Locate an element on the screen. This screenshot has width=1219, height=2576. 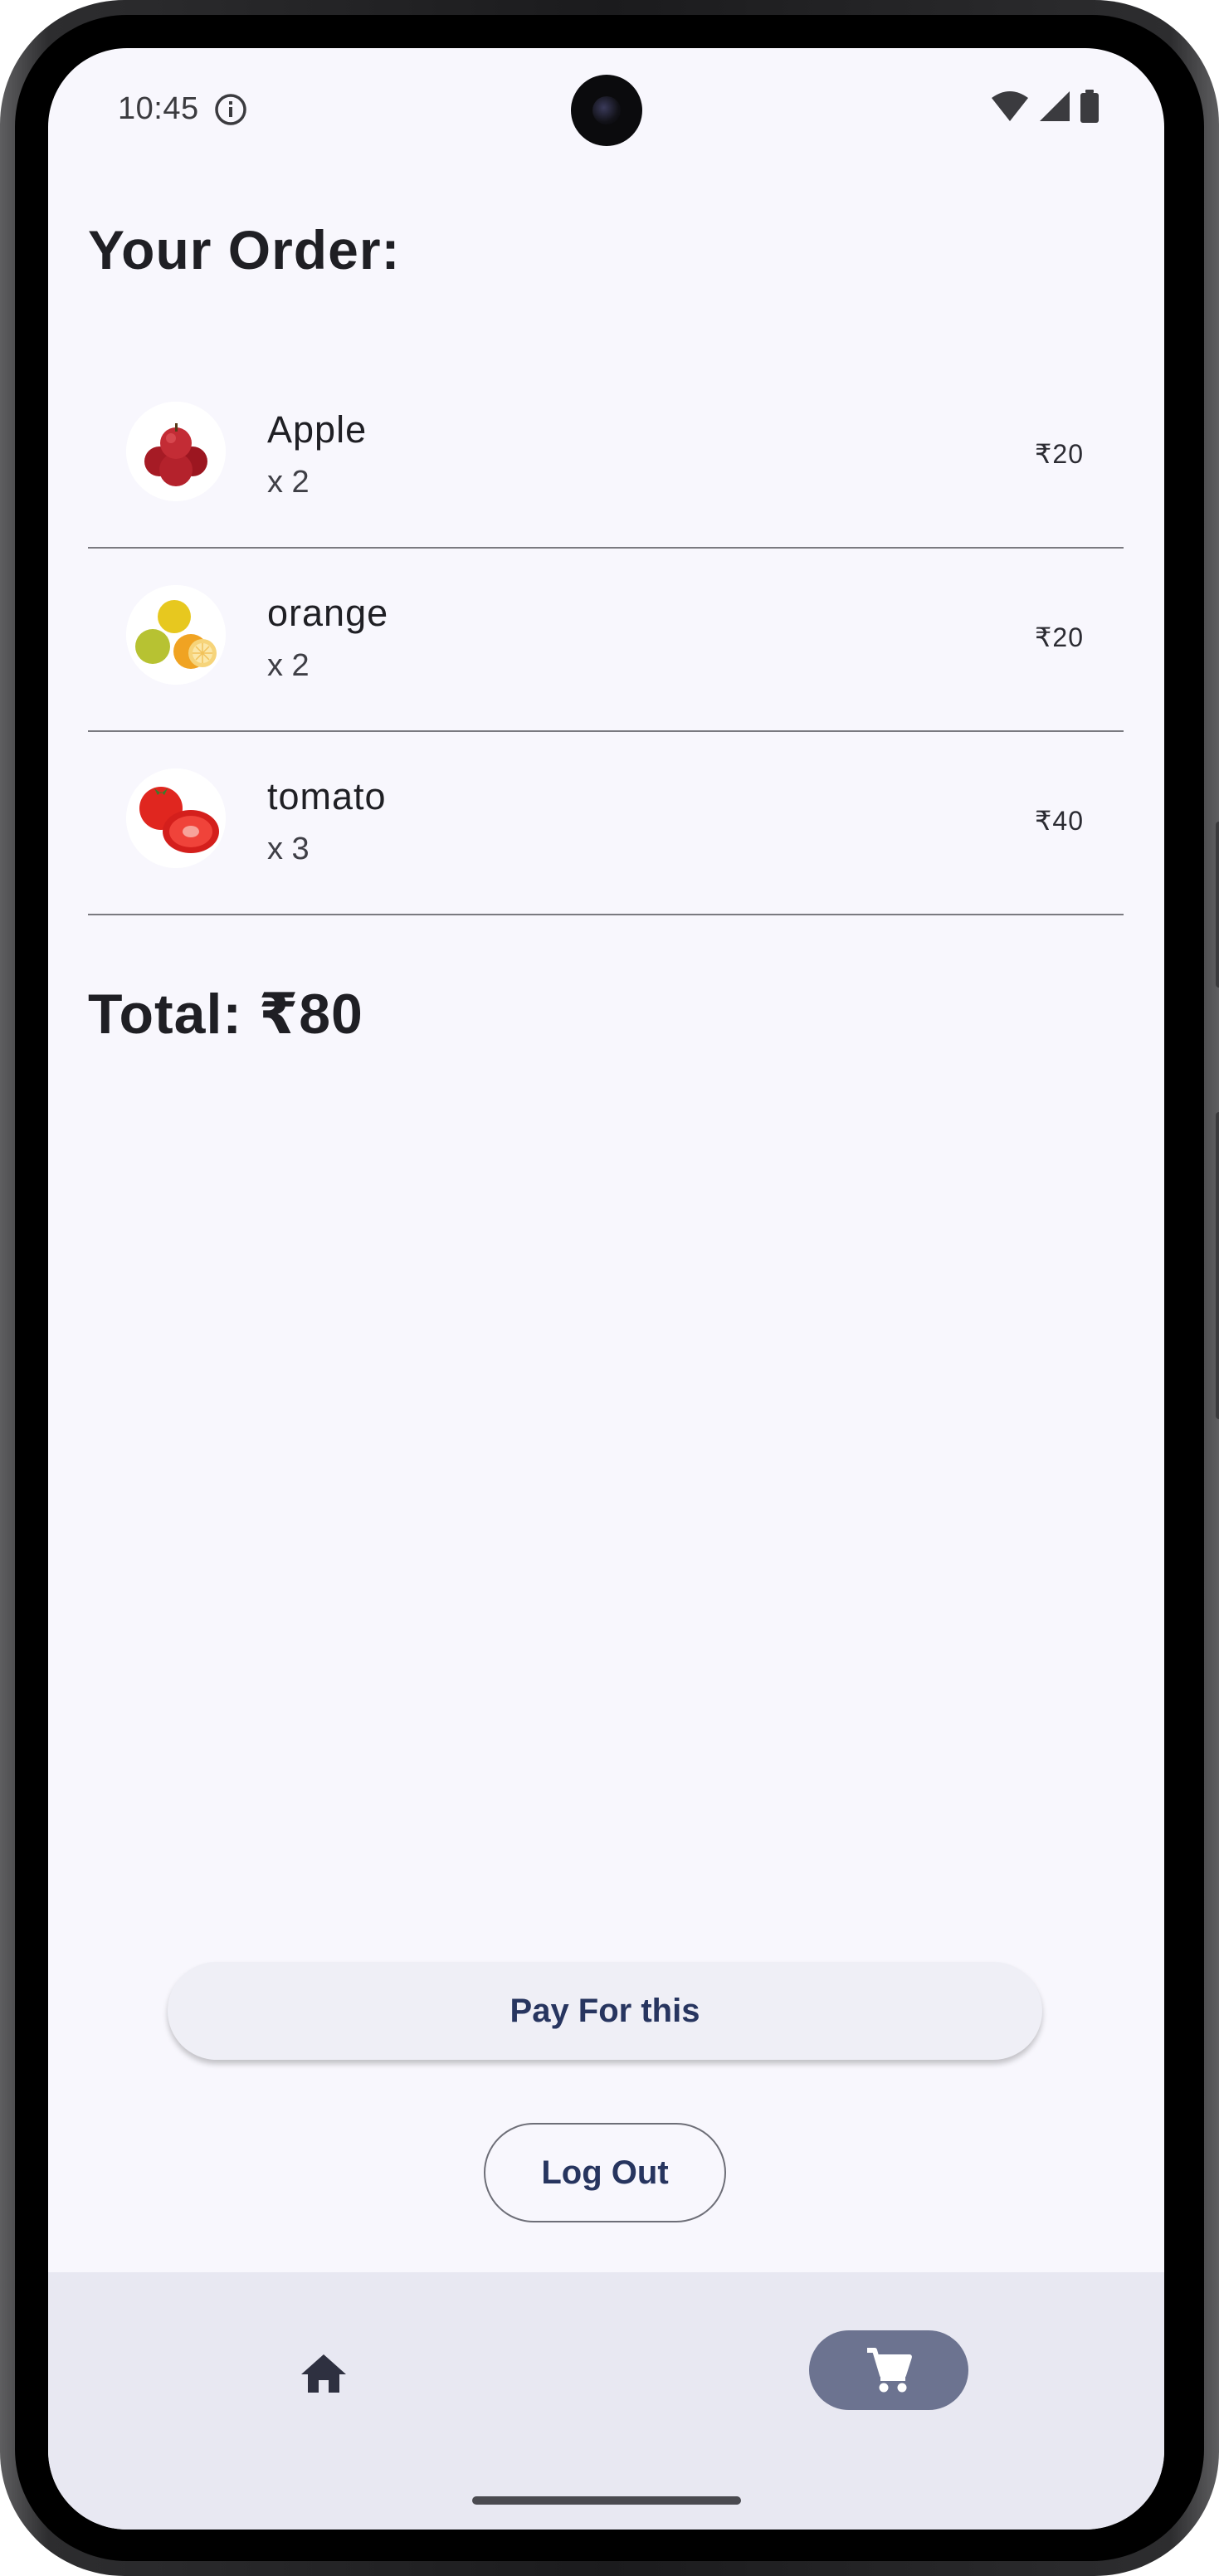
cellular-signal-icon is located at coordinates (1055, 106).